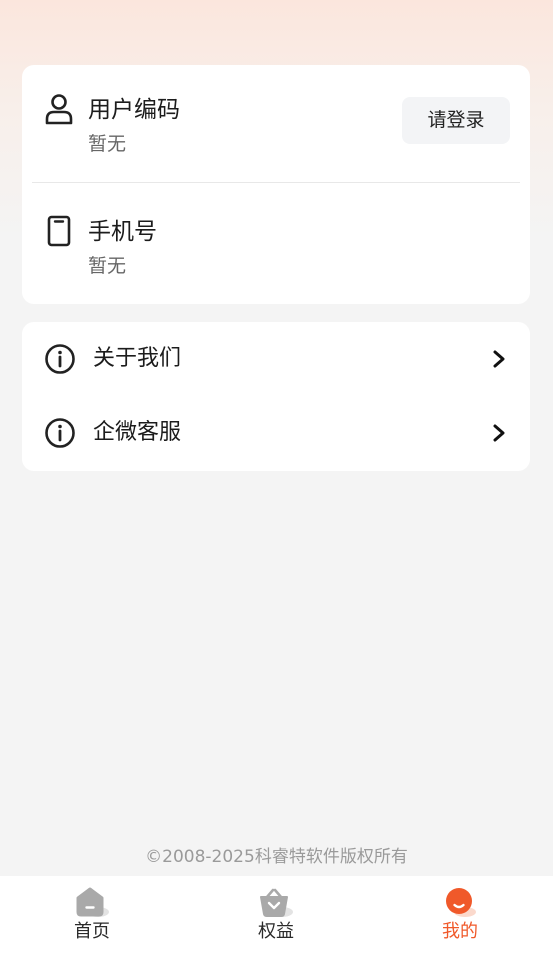  What do you see at coordinates (137, 358) in the screenshot?
I see `menu-item-label: 关于我们` at bounding box center [137, 358].